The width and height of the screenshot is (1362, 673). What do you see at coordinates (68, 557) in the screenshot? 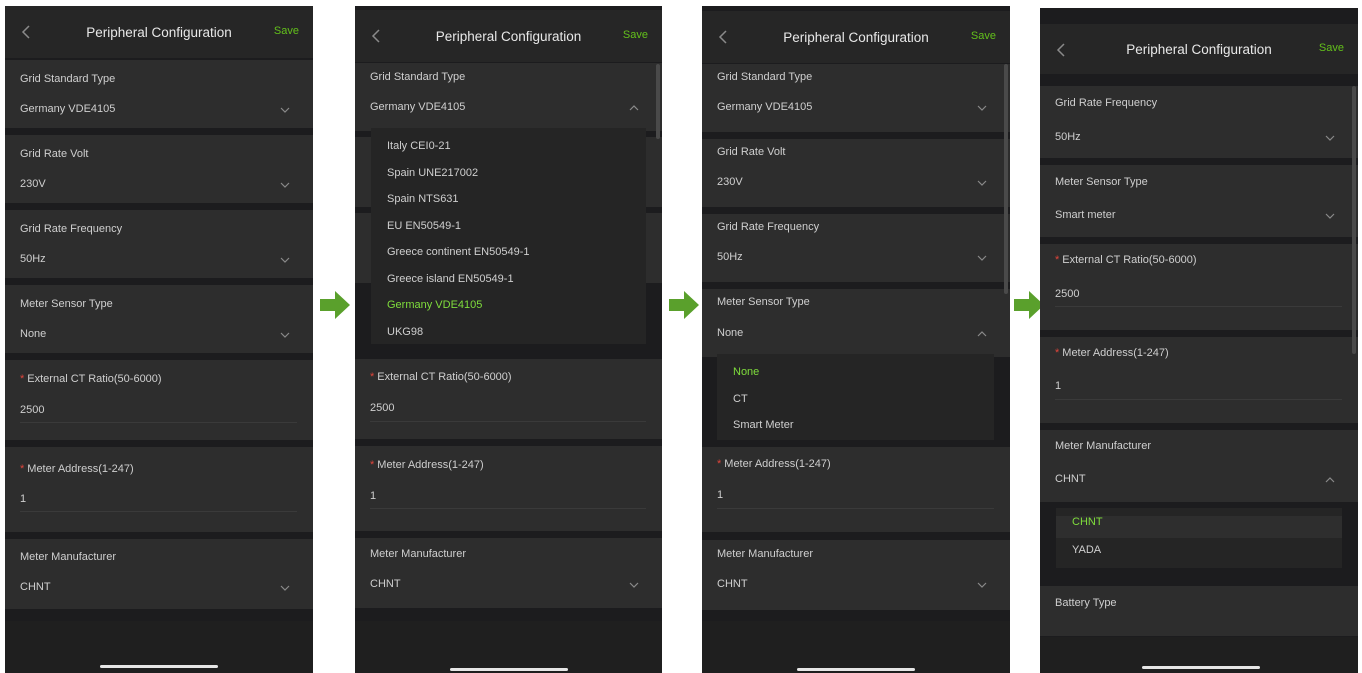
I see `meter-manufacturer-label: Meter Manufacturer` at bounding box center [68, 557].